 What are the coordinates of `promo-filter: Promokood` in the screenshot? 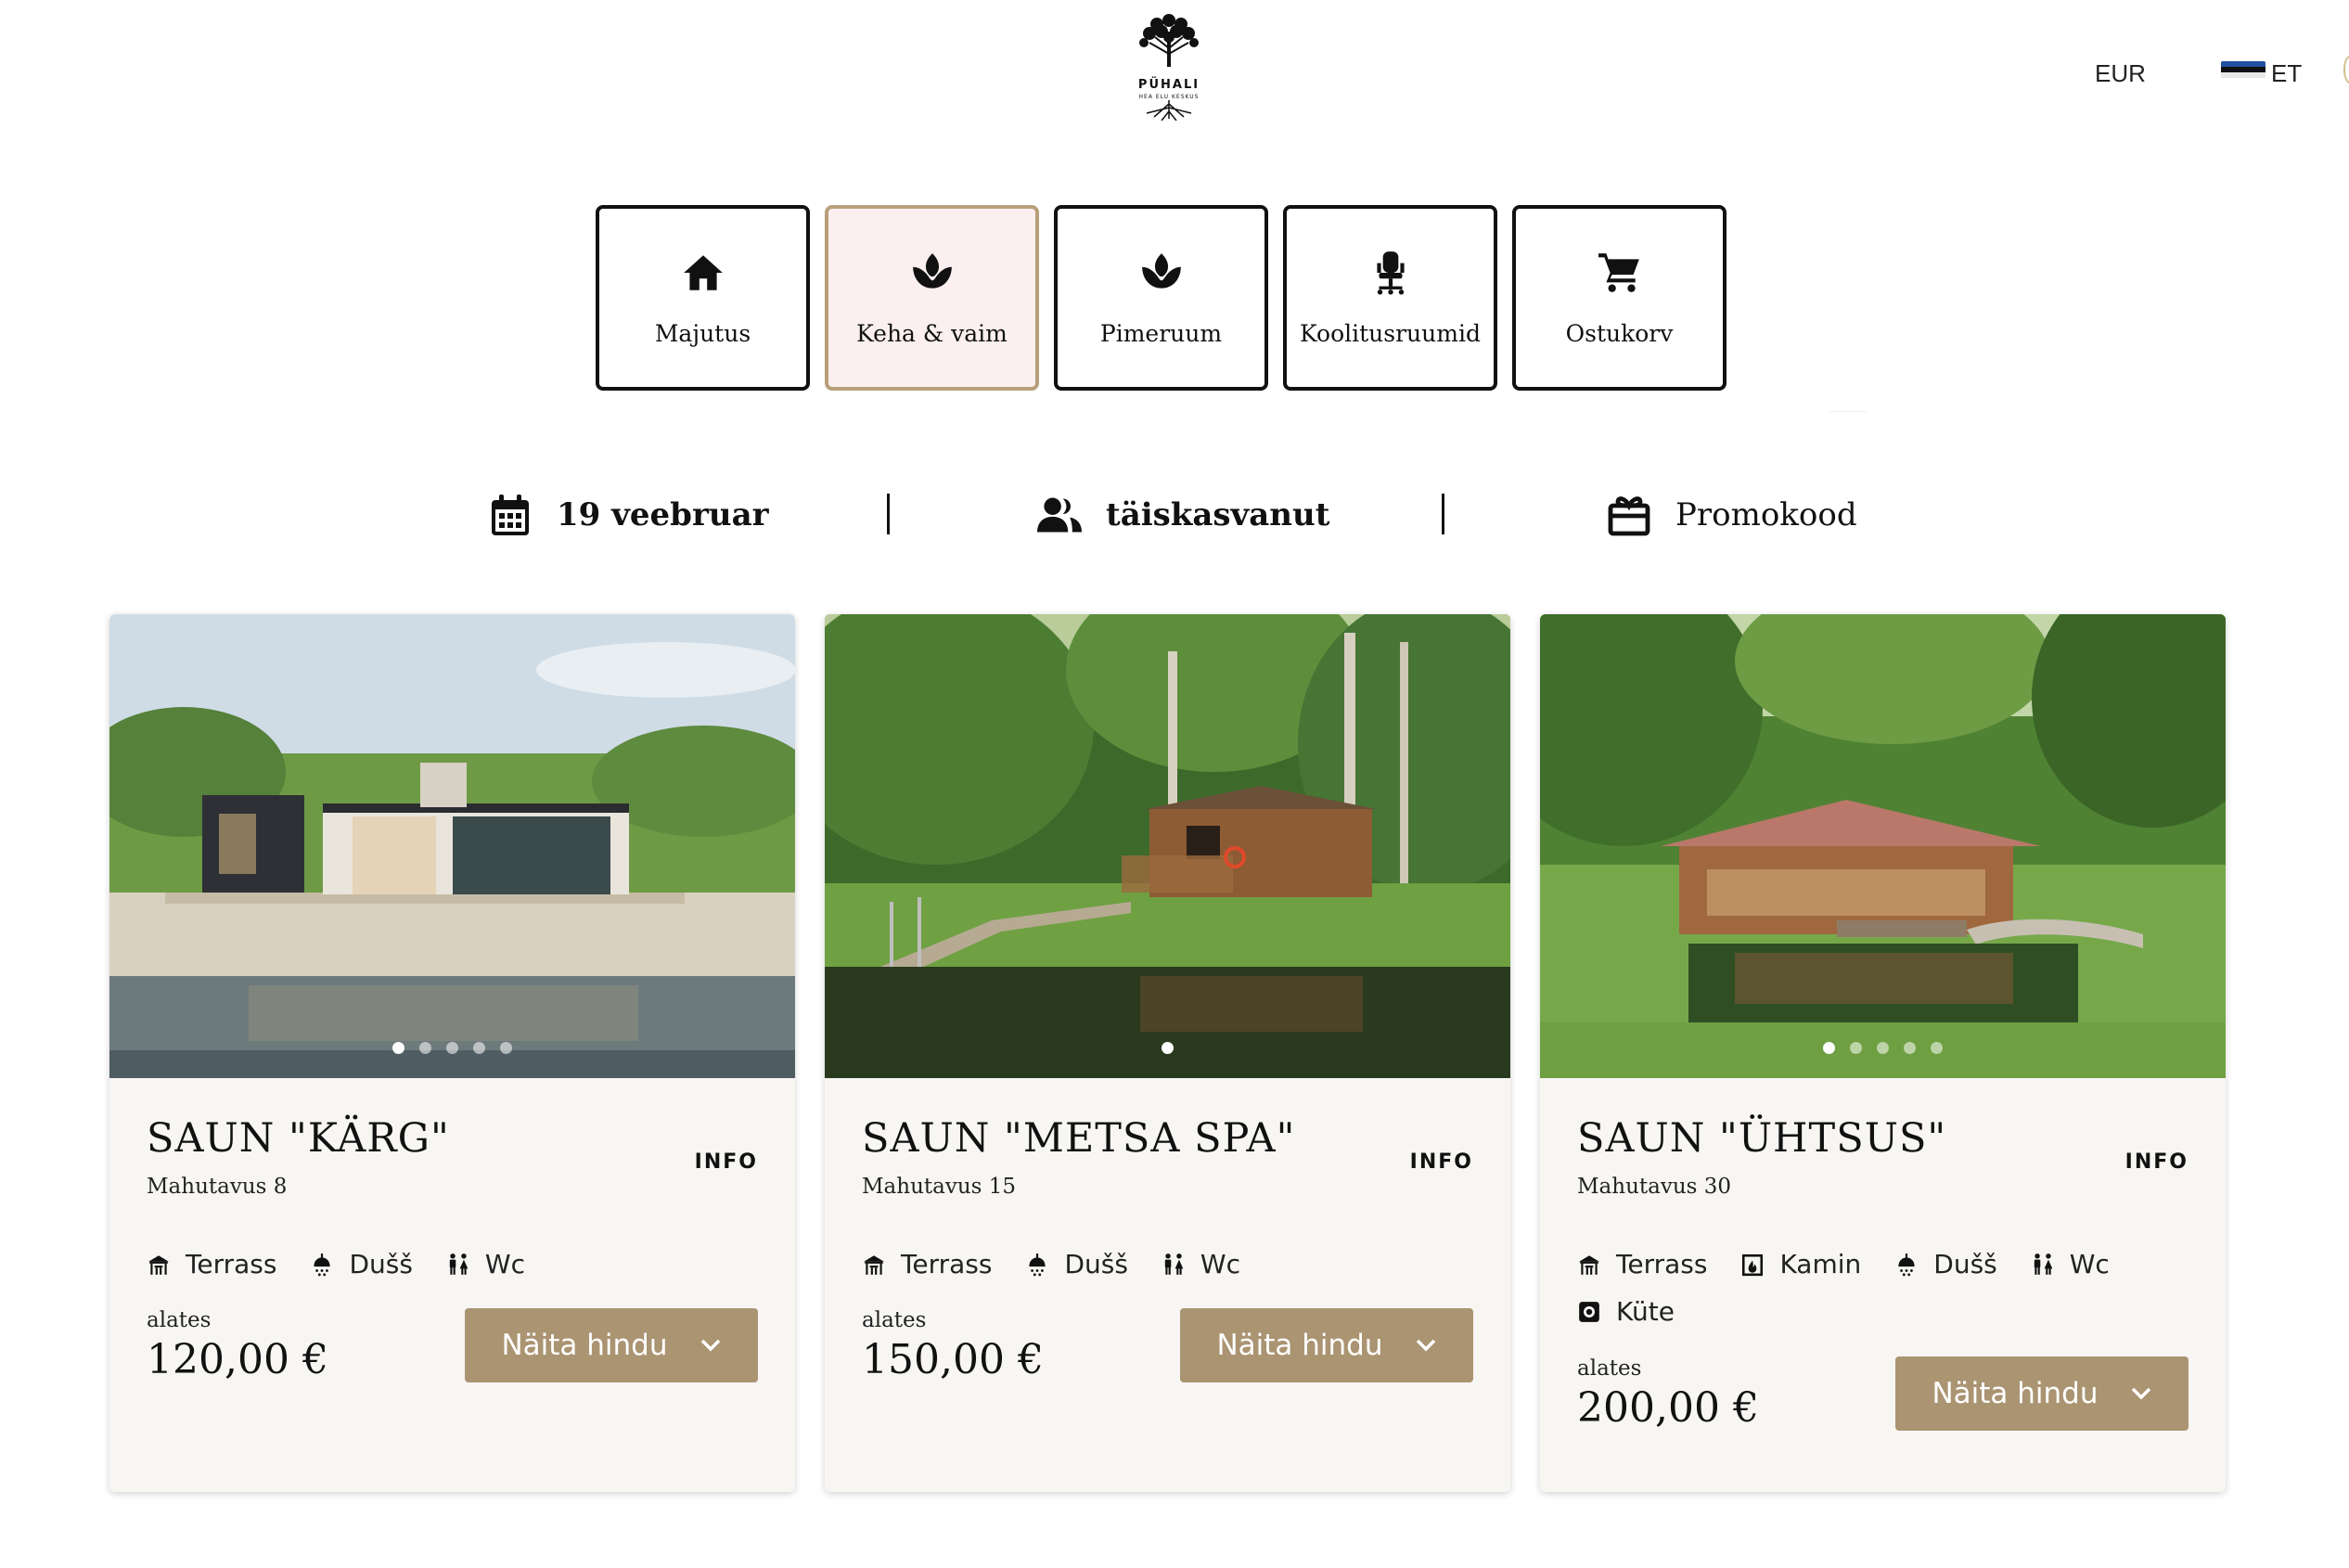 It's located at (1732, 514).